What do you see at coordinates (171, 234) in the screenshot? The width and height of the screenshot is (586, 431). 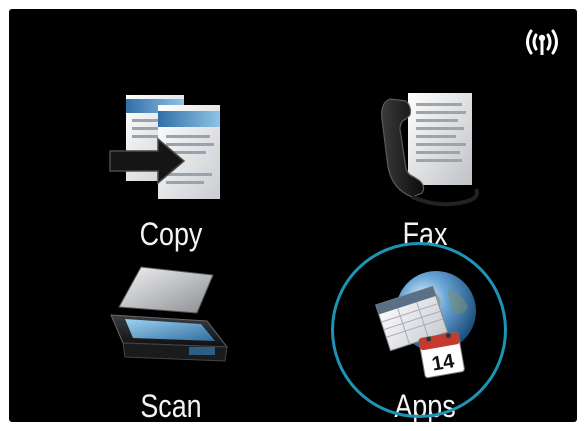 I see `copy-label: Copy` at bounding box center [171, 234].